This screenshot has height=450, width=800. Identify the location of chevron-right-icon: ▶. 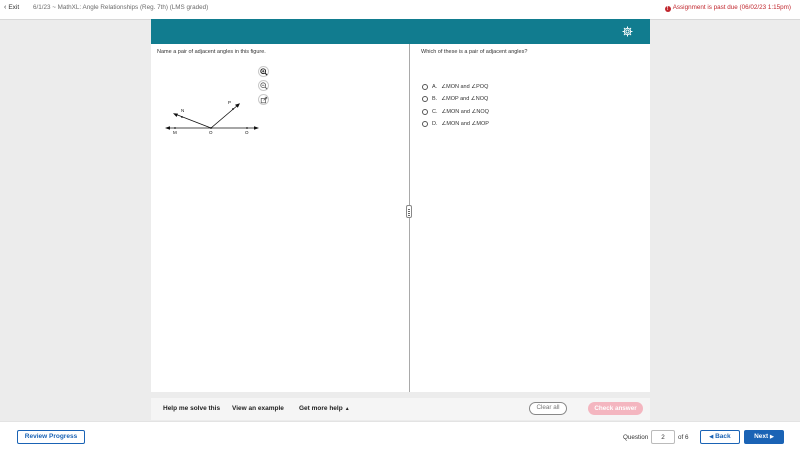
(772, 437).